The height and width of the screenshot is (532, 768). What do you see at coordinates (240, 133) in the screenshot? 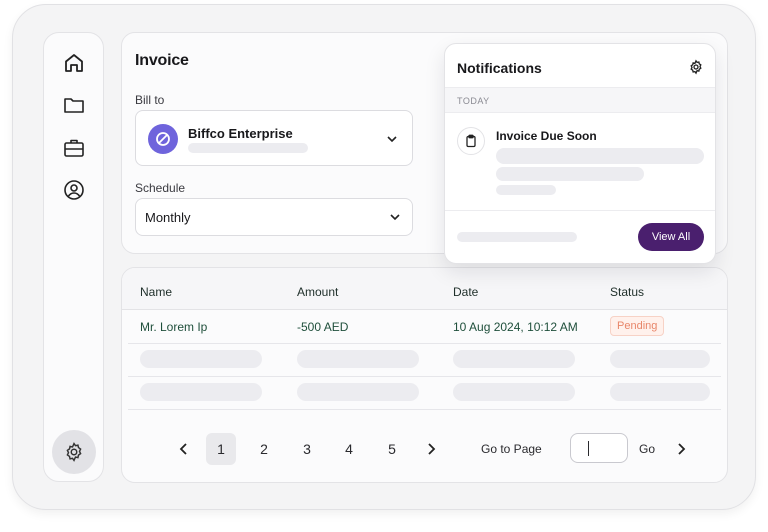
I see `company-name: Biffco Enterprise` at bounding box center [240, 133].